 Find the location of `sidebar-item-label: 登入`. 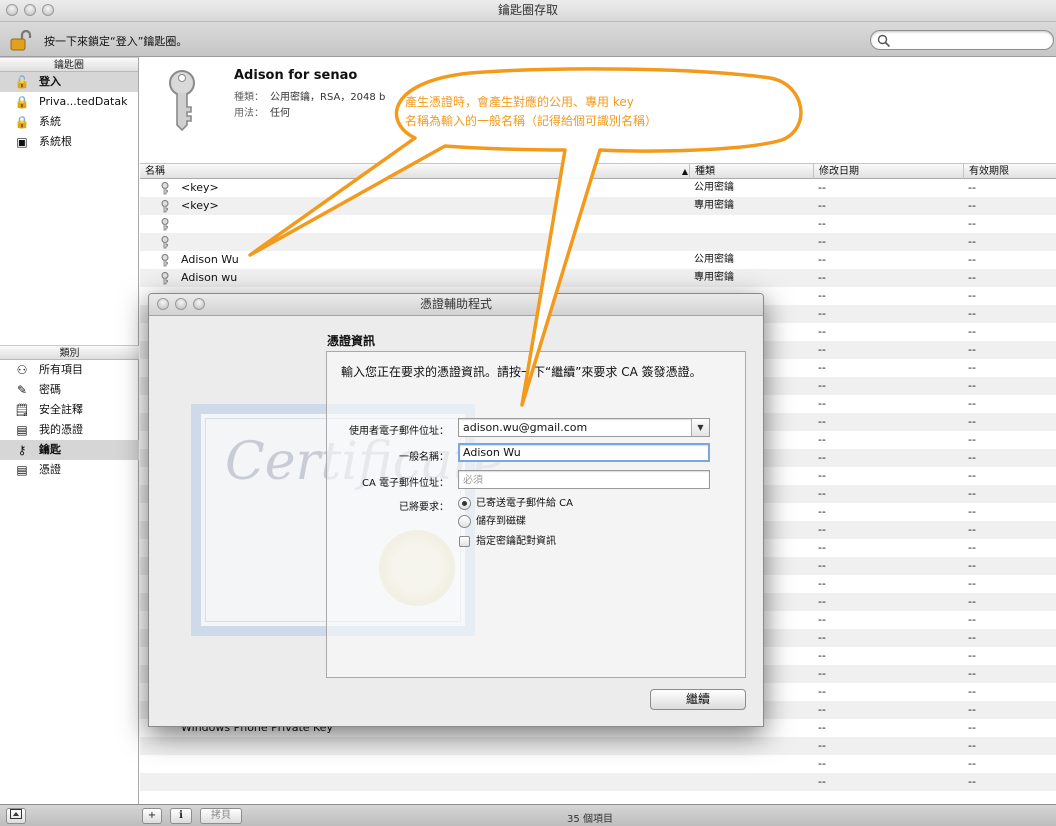

sidebar-item-label: 登入 is located at coordinates (50, 81).